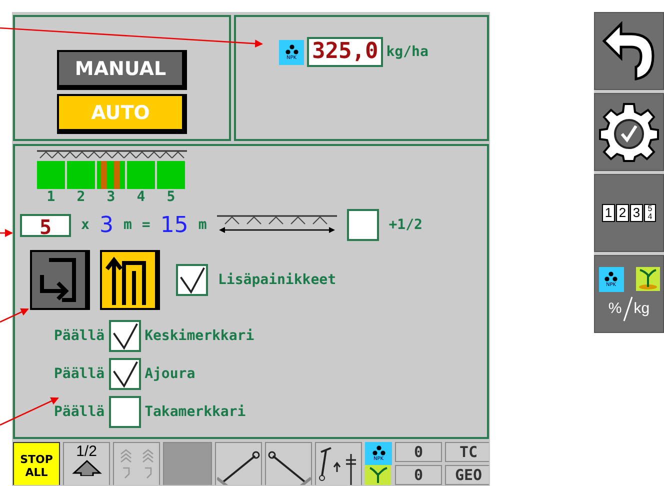  Describe the element at coordinates (130, 280) in the screenshot. I see `headland-button` at that location.